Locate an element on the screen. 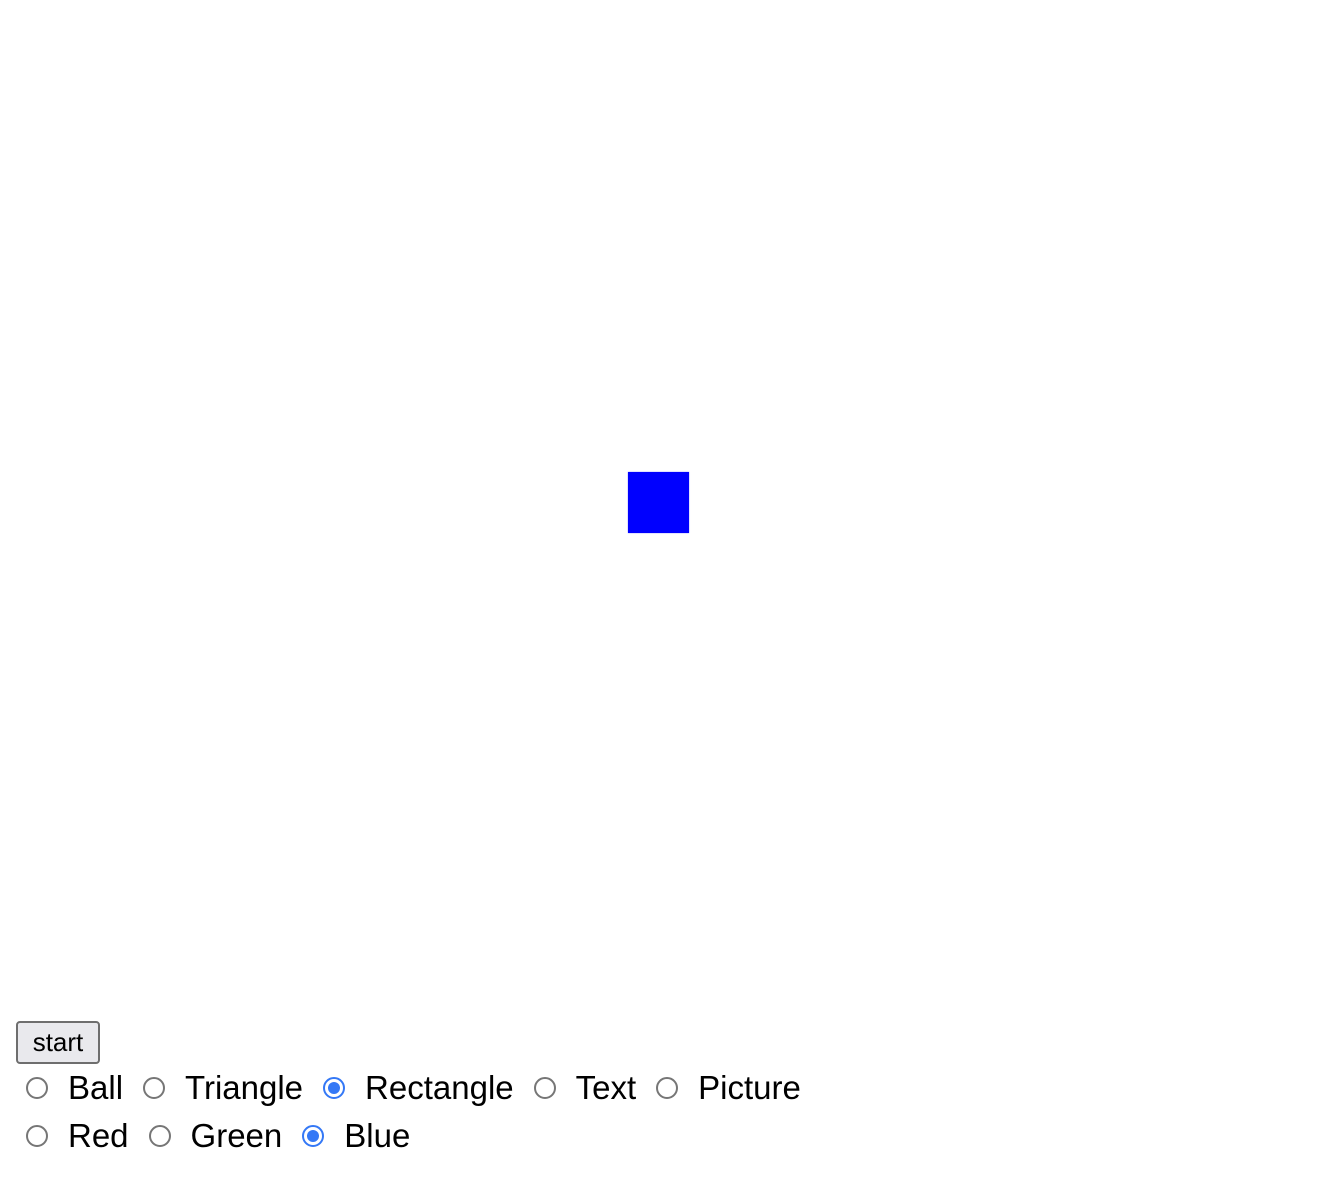 This screenshot has width=1338, height=1186. color-option-blue: Blue is located at coordinates (356, 1136).